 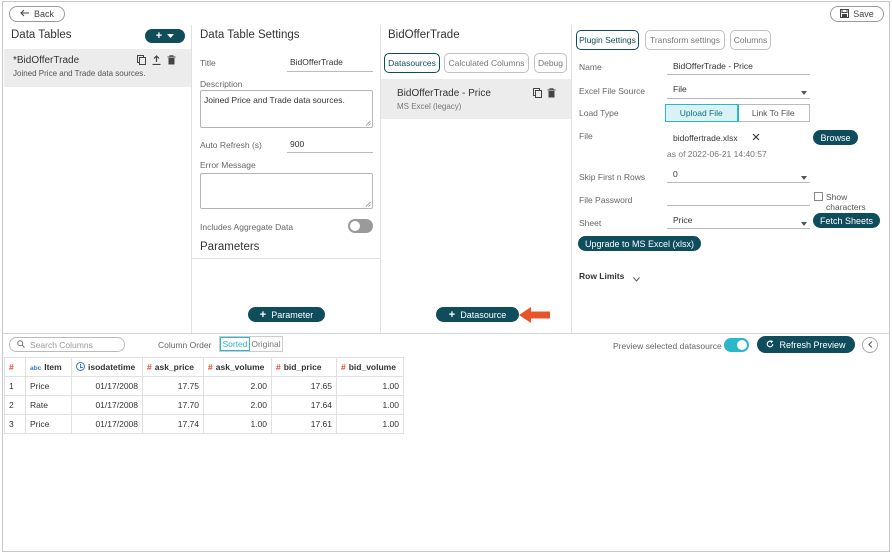 What do you see at coordinates (330, 71) in the screenshot?
I see `title-input-underline` at bounding box center [330, 71].